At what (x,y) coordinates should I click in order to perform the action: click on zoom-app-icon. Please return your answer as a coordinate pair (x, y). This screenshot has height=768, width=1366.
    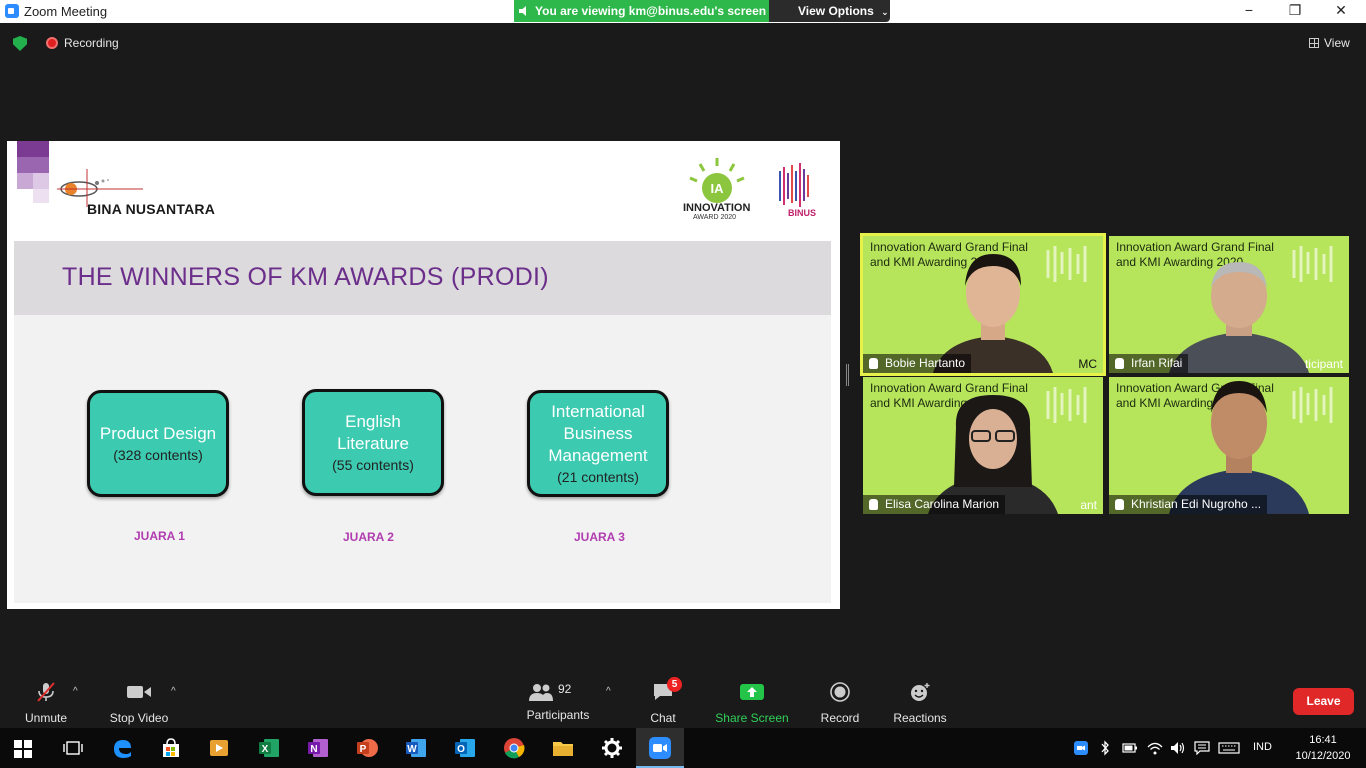
    Looking at the image, I should click on (660, 748).